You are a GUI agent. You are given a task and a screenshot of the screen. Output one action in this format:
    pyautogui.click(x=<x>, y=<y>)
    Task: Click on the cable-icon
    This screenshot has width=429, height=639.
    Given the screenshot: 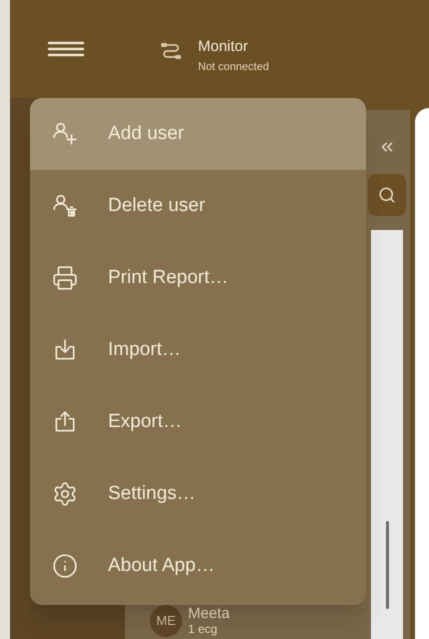 What is the action you would take?
    pyautogui.click(x=171, y=51)
    